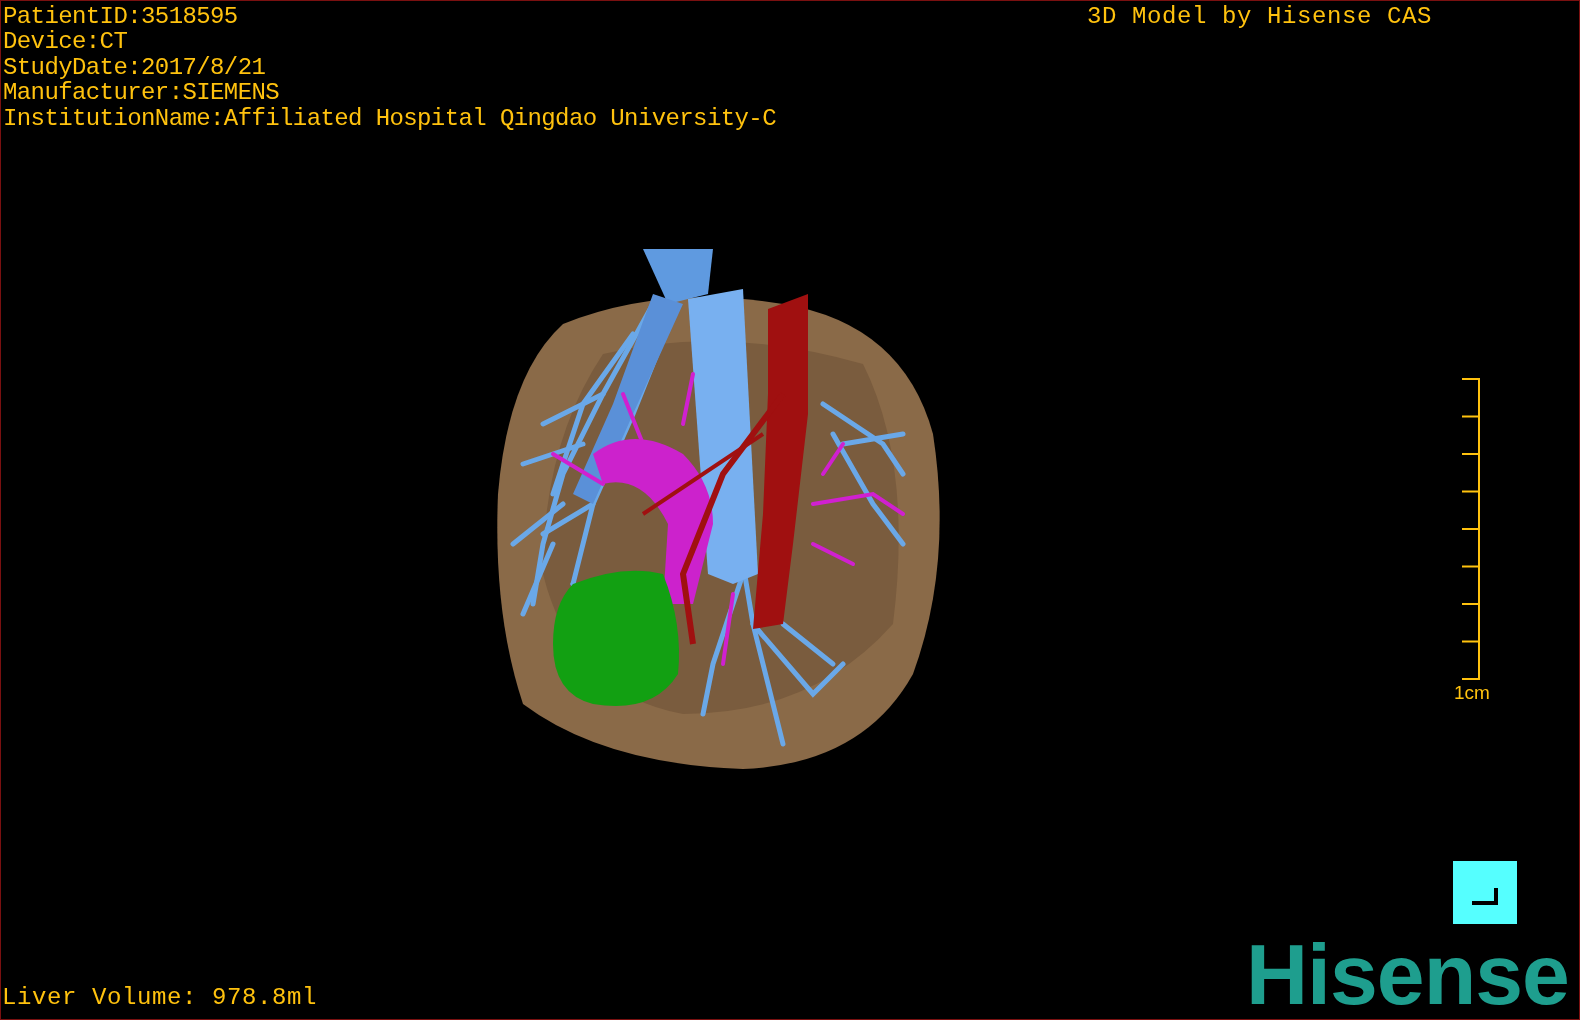  What do you see at coordinates (1472, 693) in the screenshot?
I see `scale-label: 1cm` at bounding box center [1472, 693].